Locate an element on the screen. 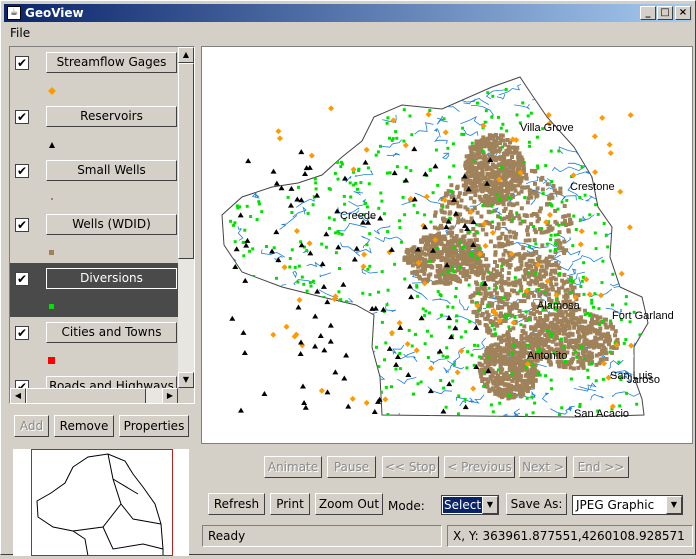  minimize-button: _ is located at coordinates (648, 13).